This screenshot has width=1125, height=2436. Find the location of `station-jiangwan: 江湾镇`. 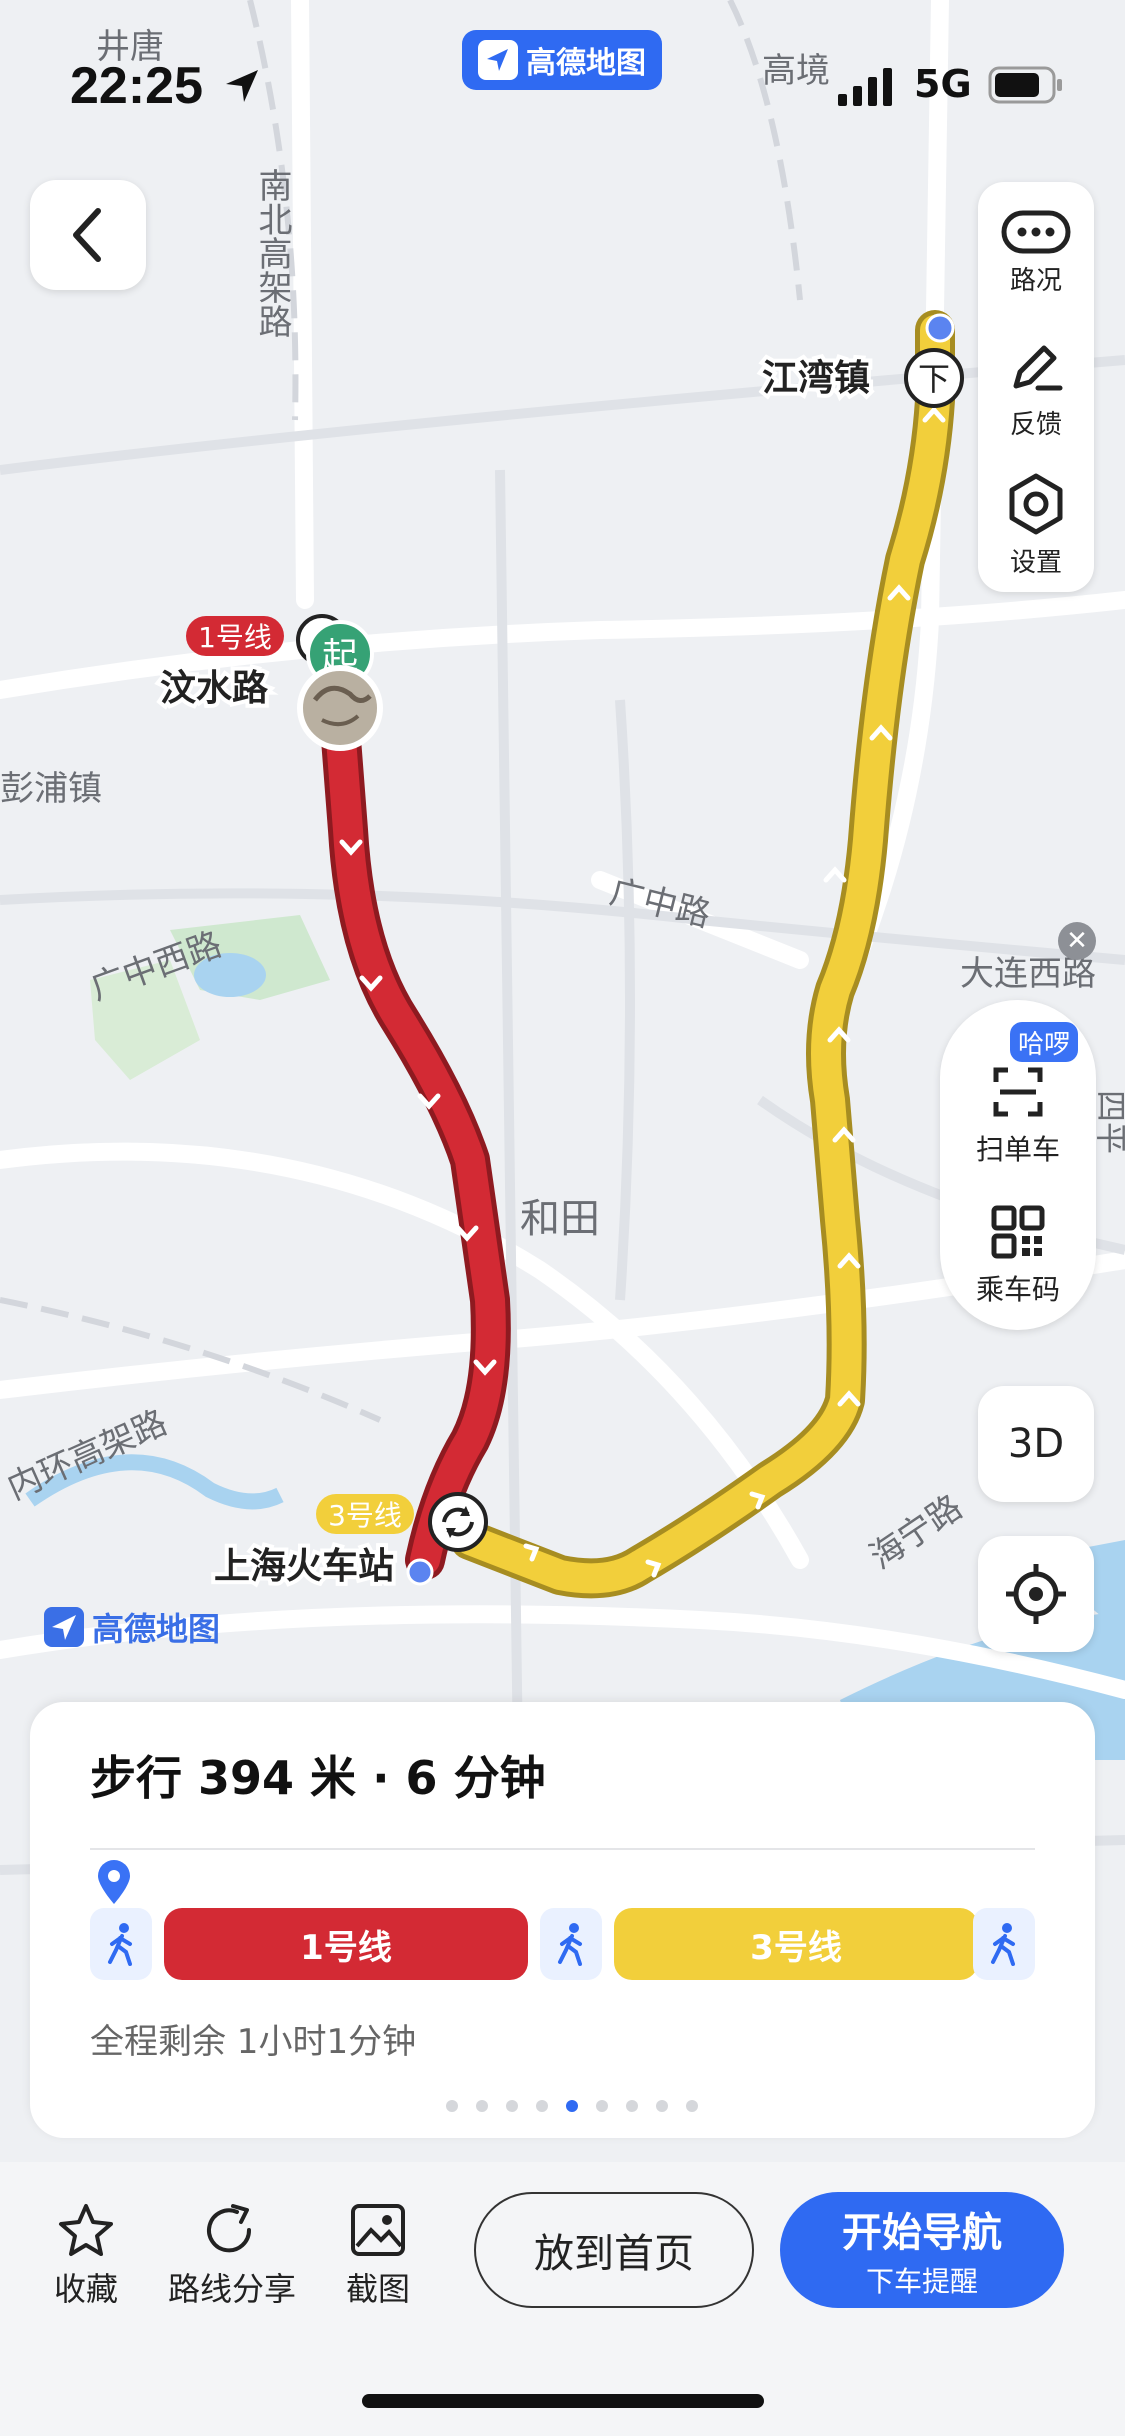

station-jiangwan: 江湾镇 is located at coordinates (816, 378).